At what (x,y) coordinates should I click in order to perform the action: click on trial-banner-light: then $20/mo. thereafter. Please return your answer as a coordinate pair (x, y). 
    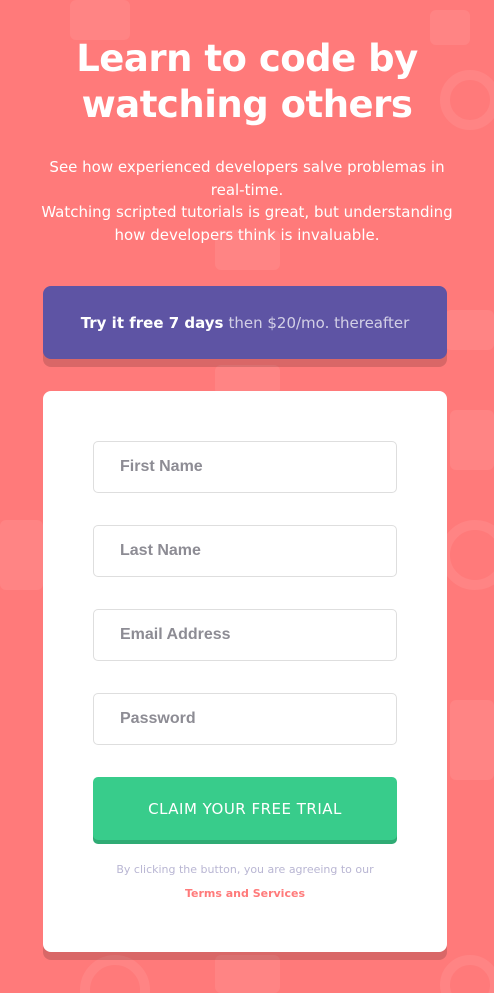
    Looking at the image, I should click on (319, 322).